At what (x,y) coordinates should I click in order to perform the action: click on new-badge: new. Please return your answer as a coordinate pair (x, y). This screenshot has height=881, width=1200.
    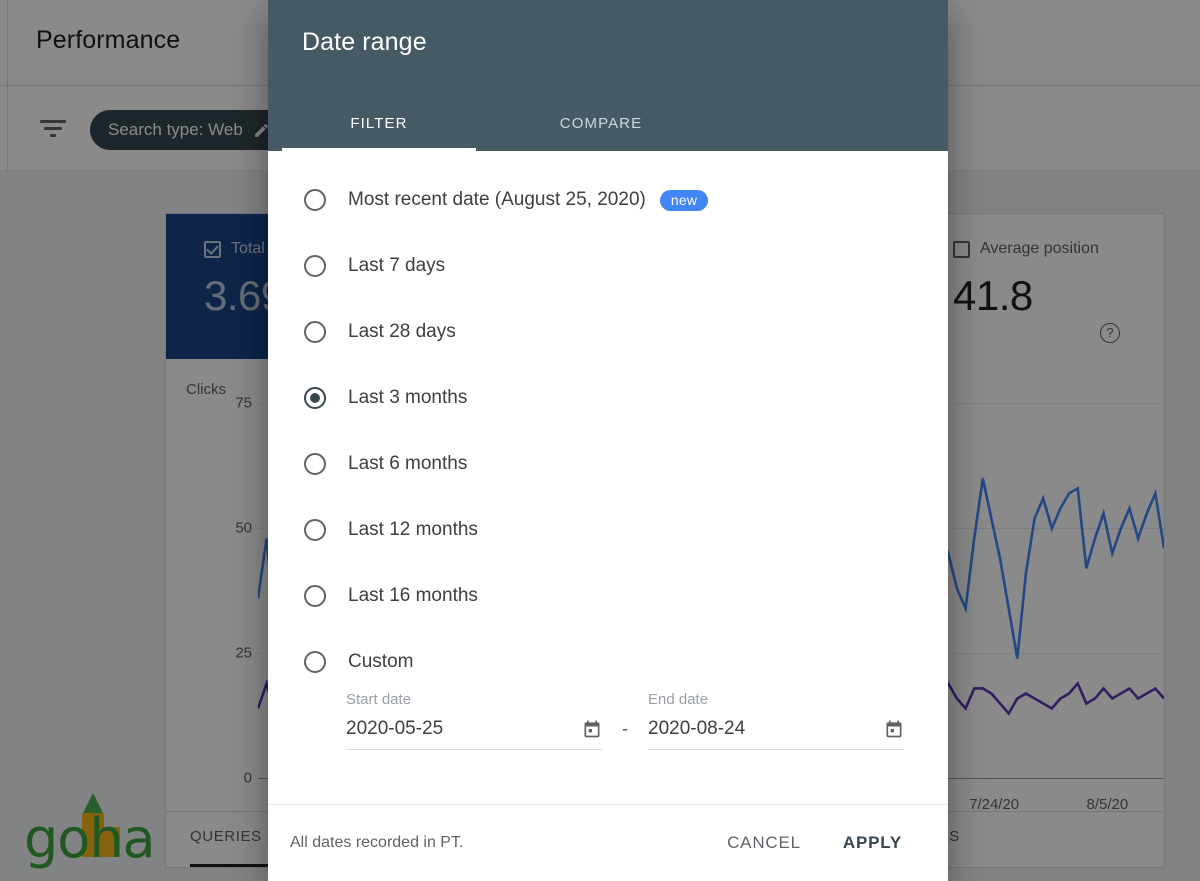
    Looking at the image, I should click on (684, 200).